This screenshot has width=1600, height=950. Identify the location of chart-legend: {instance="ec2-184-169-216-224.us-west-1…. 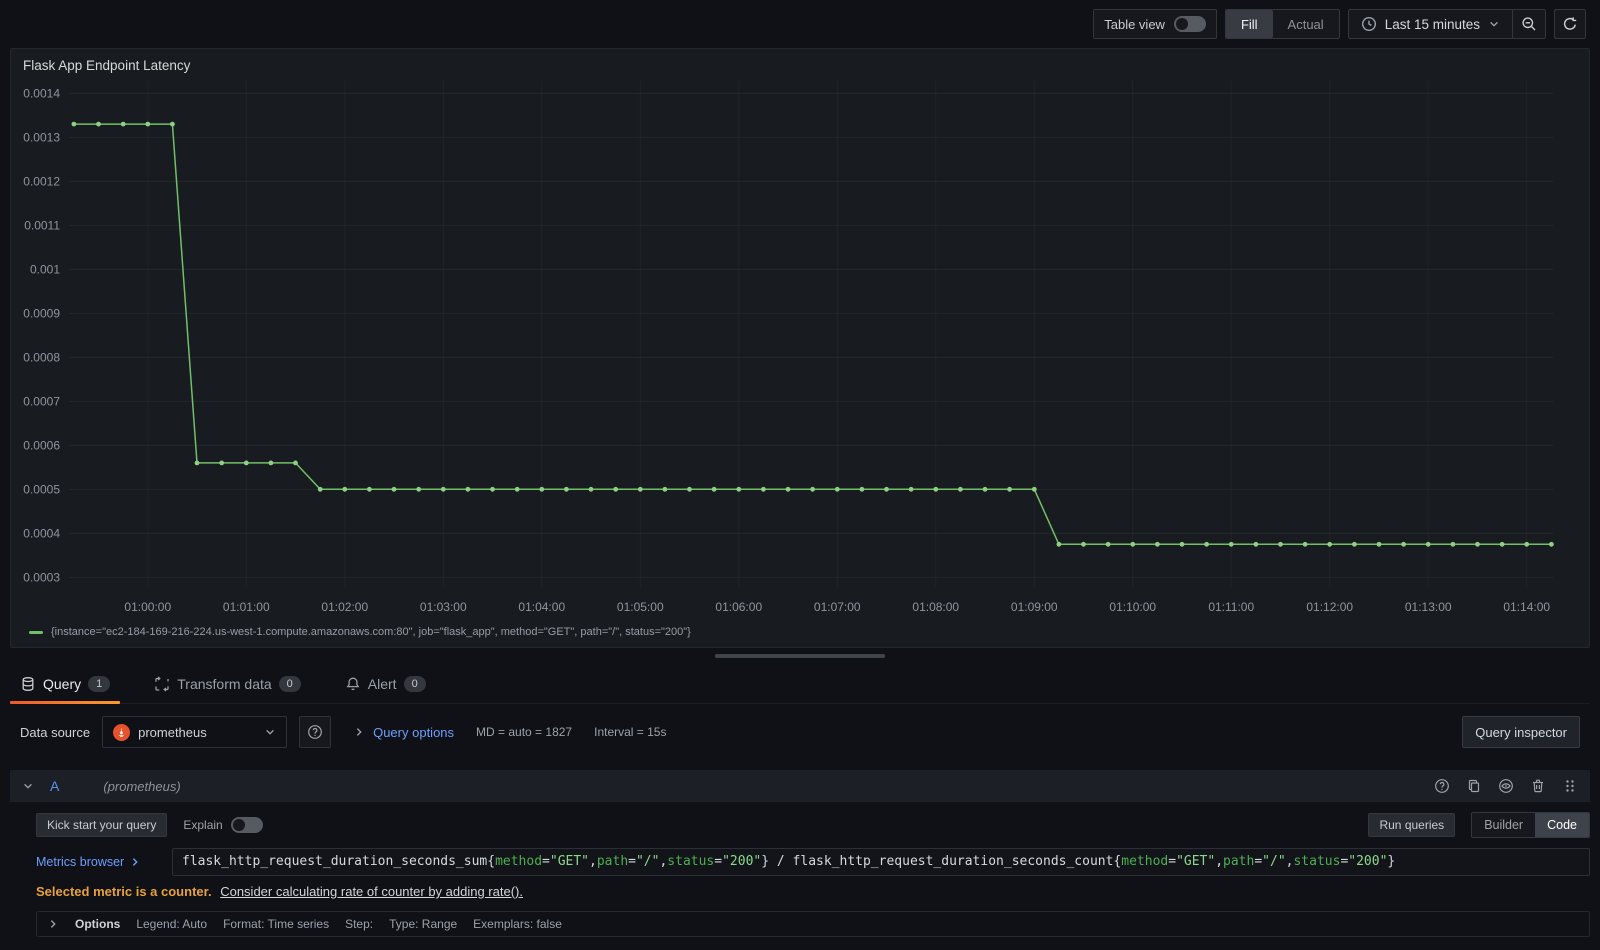
(800, 632).